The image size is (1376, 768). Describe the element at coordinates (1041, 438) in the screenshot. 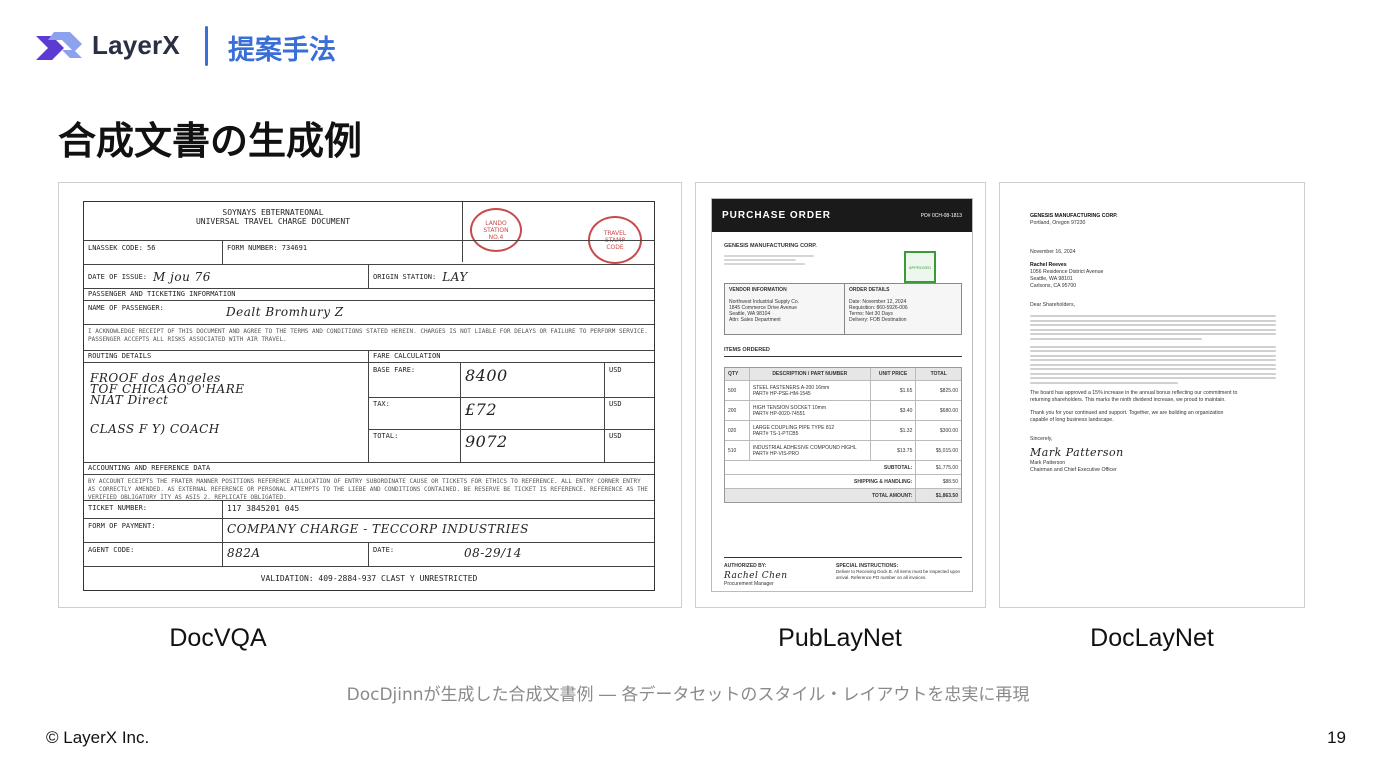

I see `letter-signoff: Sincerely,` at that location.